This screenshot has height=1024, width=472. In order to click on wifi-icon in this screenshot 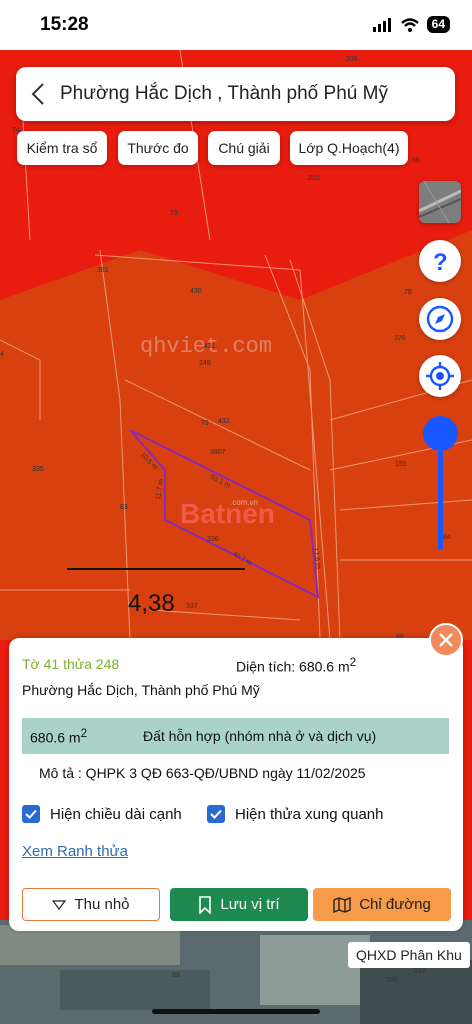, I will do `click(409, 24)`.